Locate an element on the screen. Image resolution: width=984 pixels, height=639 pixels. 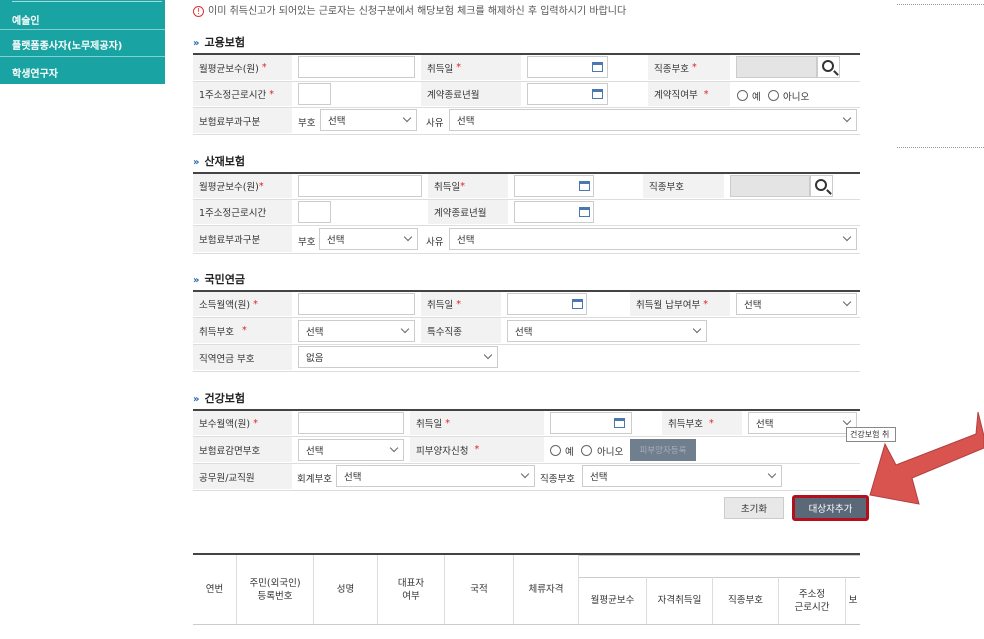
pension-monthly-income-input is located at coordinates (356, 304).